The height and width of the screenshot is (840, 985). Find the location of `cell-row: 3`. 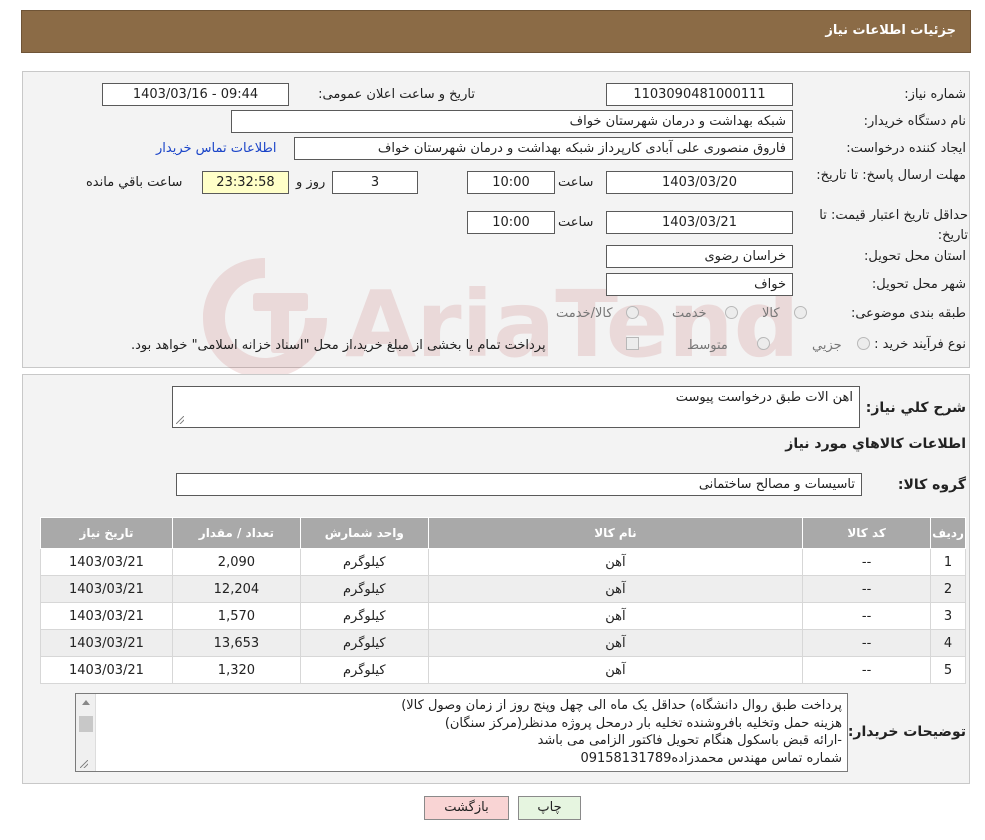

cell-row: 3 is located at coordinates (948, 616).